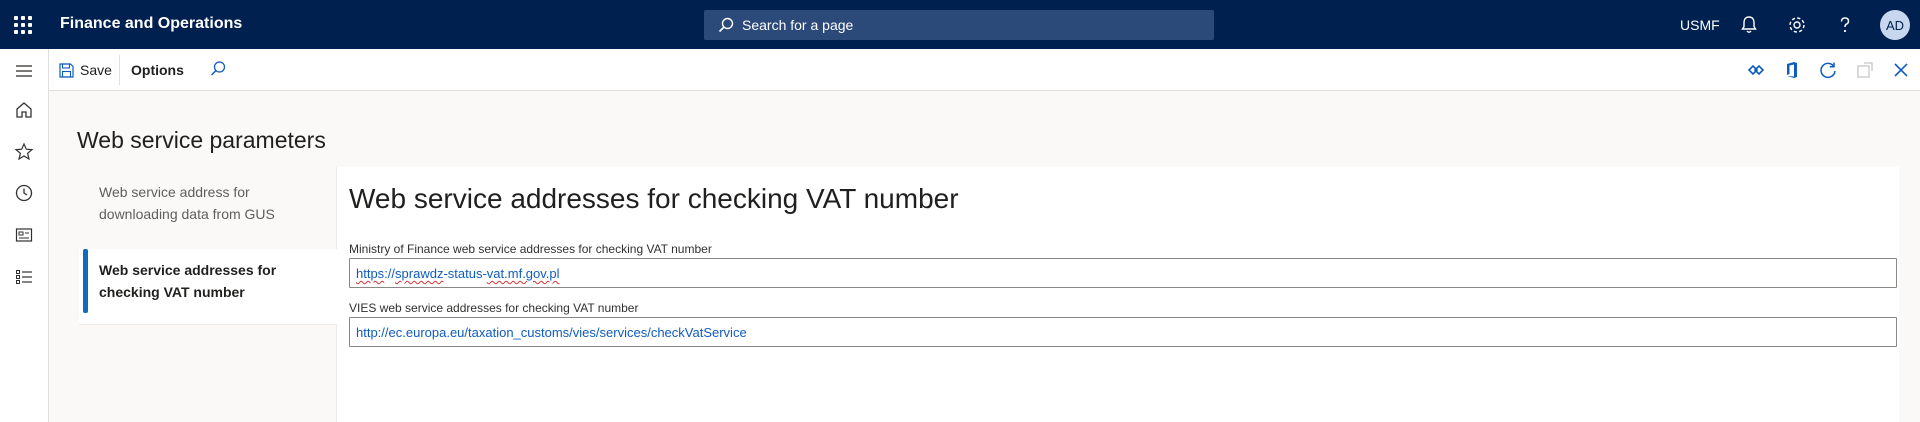 This screenshot has height=422, width=1920. I want to click on url-part: ://, so click(390, 273).